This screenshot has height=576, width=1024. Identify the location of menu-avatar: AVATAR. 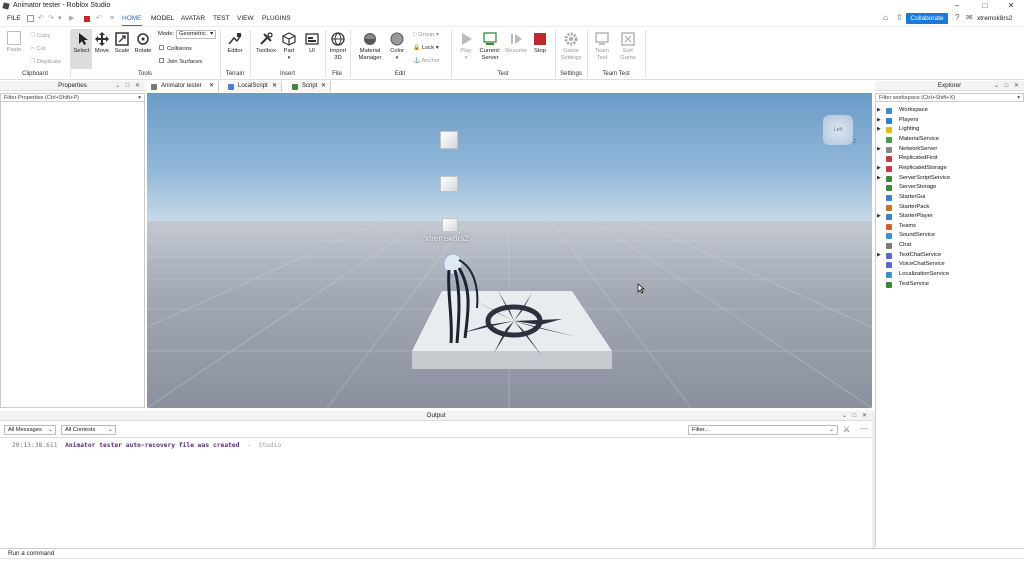
(193, 19).